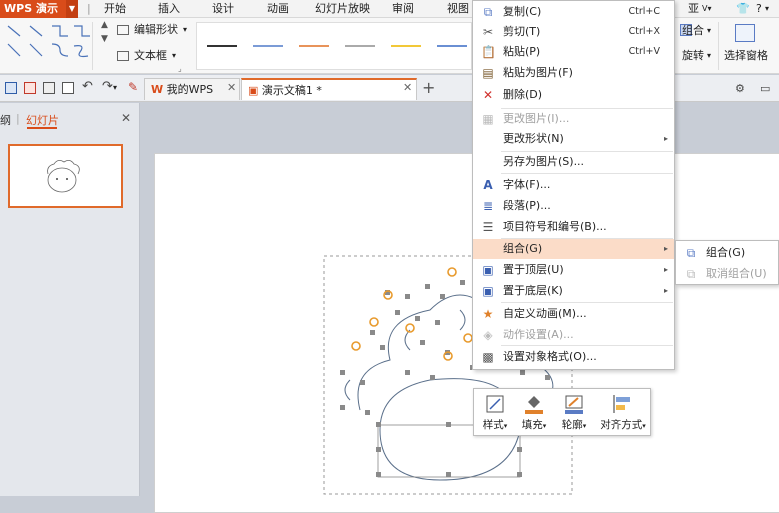 The height and width of the screenshot is (513, 779). Describe the element at coordinates (150, 56) in the screenshot. I see `text-box-button: 文本框` at that location.